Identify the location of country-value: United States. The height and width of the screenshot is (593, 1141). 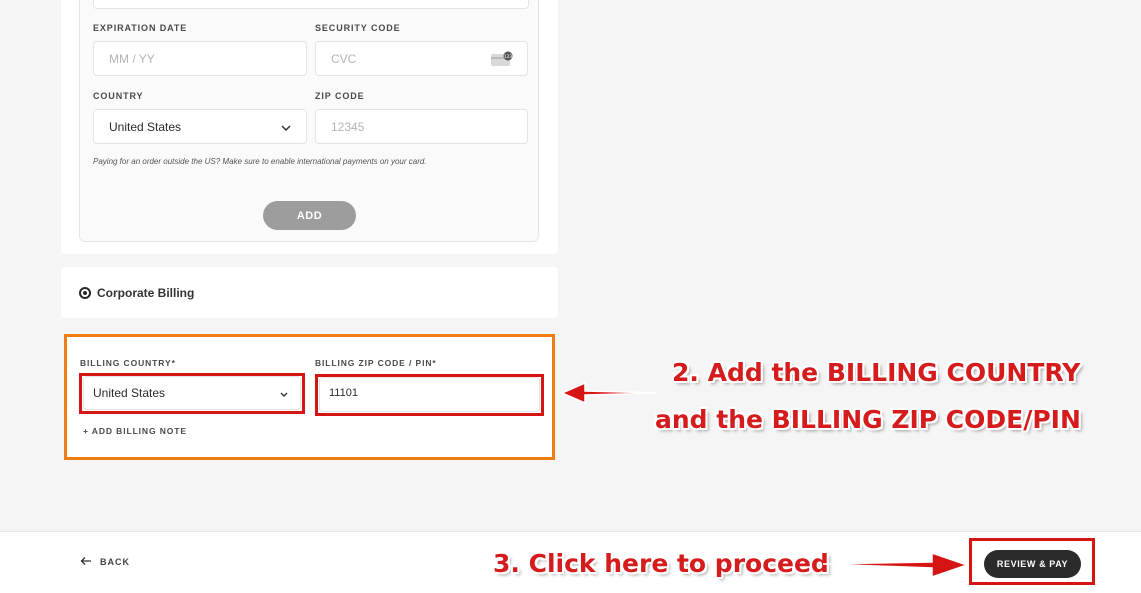
(145, 127).